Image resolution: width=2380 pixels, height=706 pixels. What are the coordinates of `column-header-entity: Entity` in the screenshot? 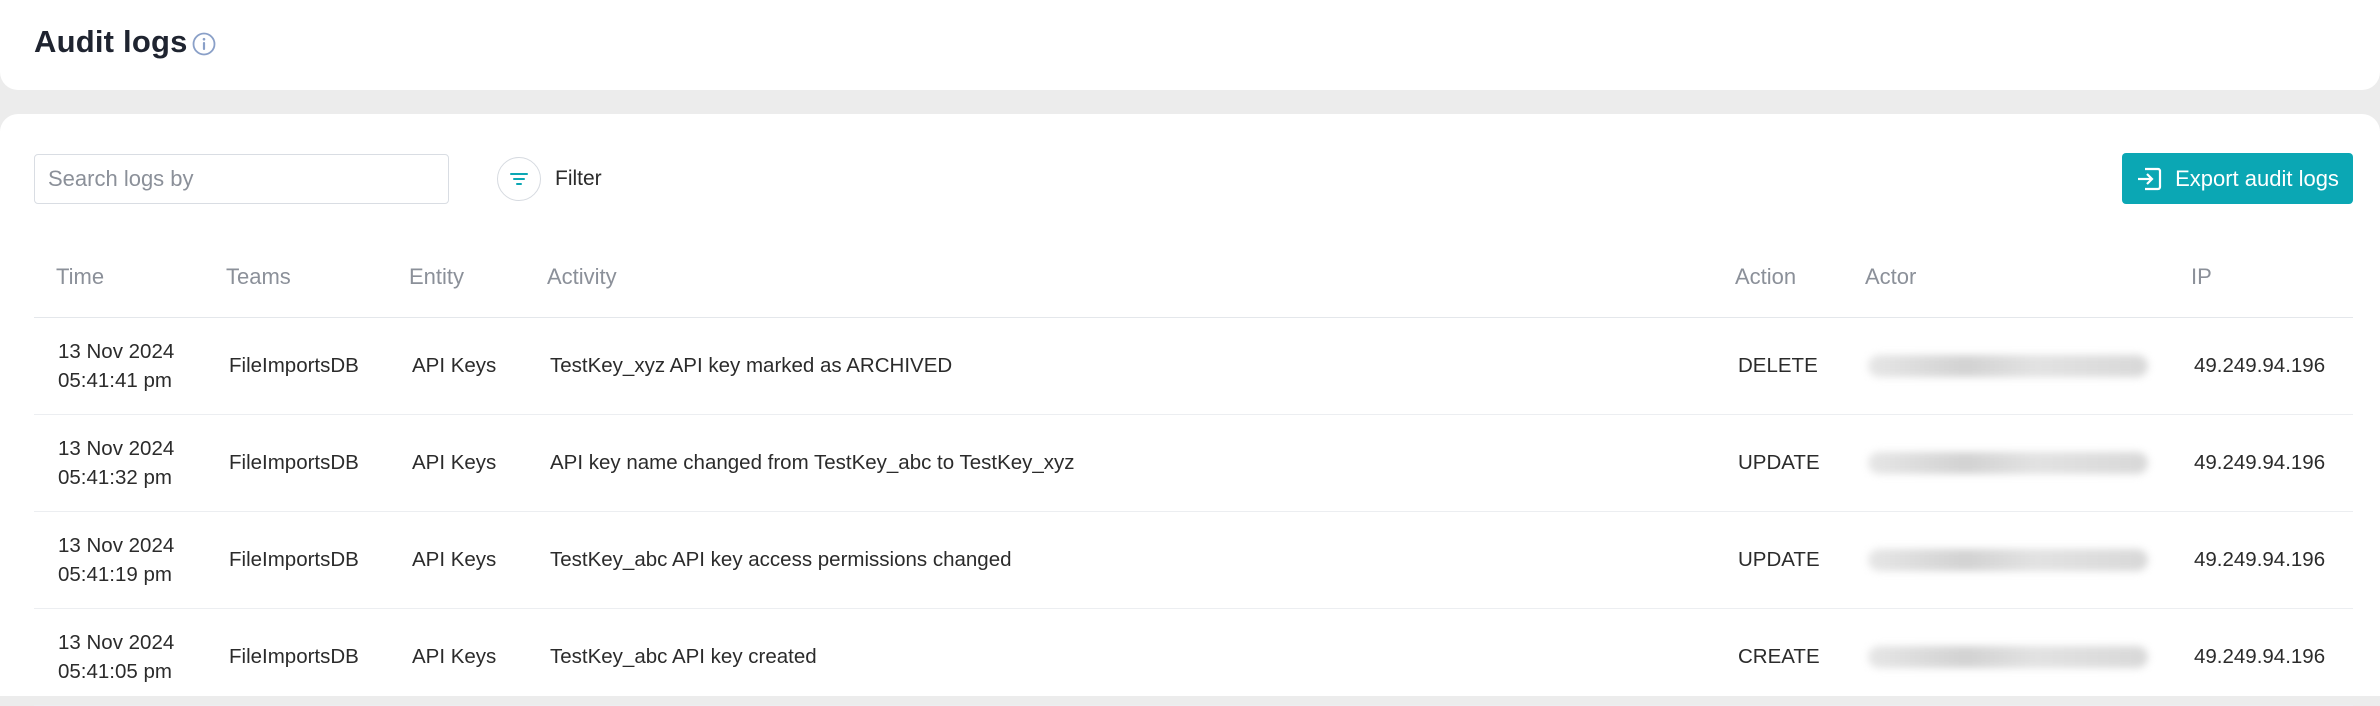 It's located at (456, 277).